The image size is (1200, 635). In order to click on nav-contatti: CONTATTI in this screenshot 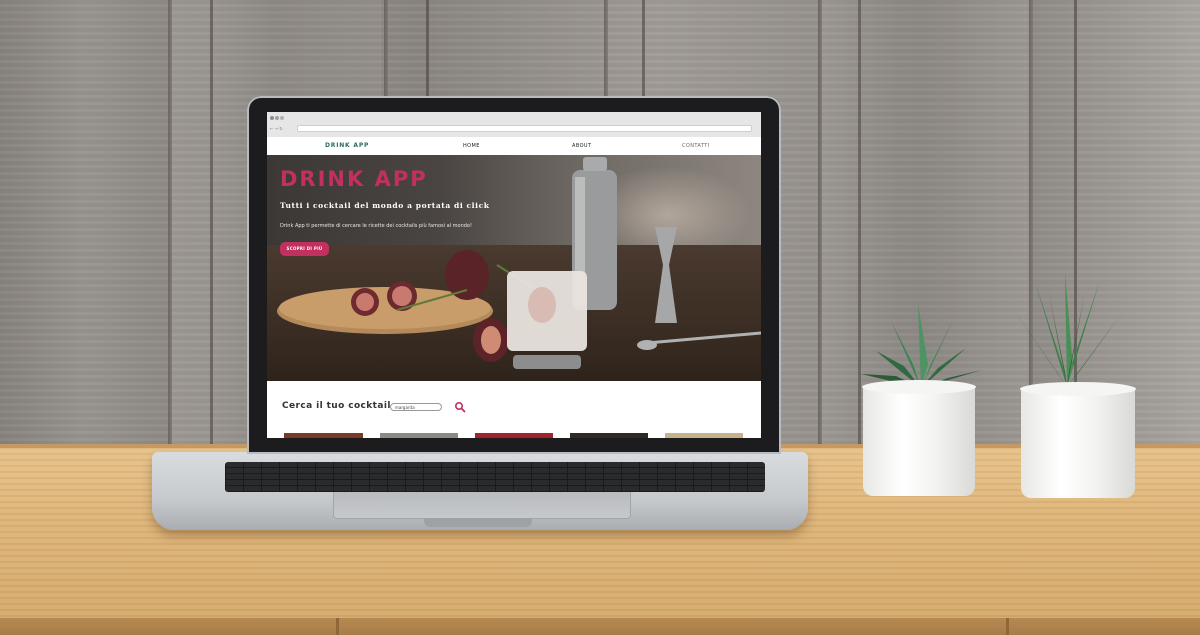, I will do `click(696, 146)`.